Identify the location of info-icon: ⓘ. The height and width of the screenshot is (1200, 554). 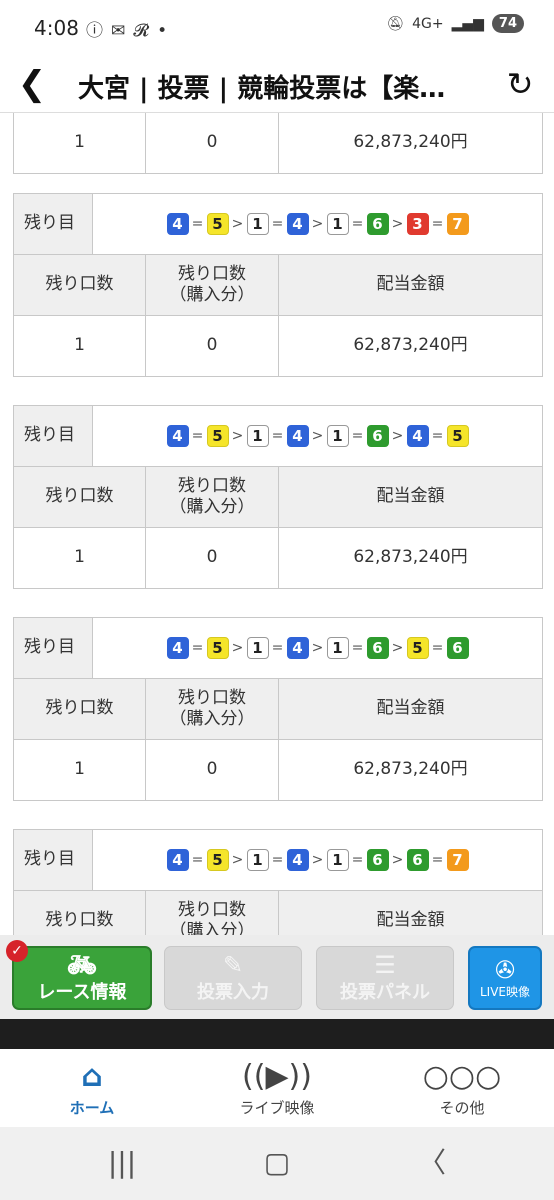
(94, 31).